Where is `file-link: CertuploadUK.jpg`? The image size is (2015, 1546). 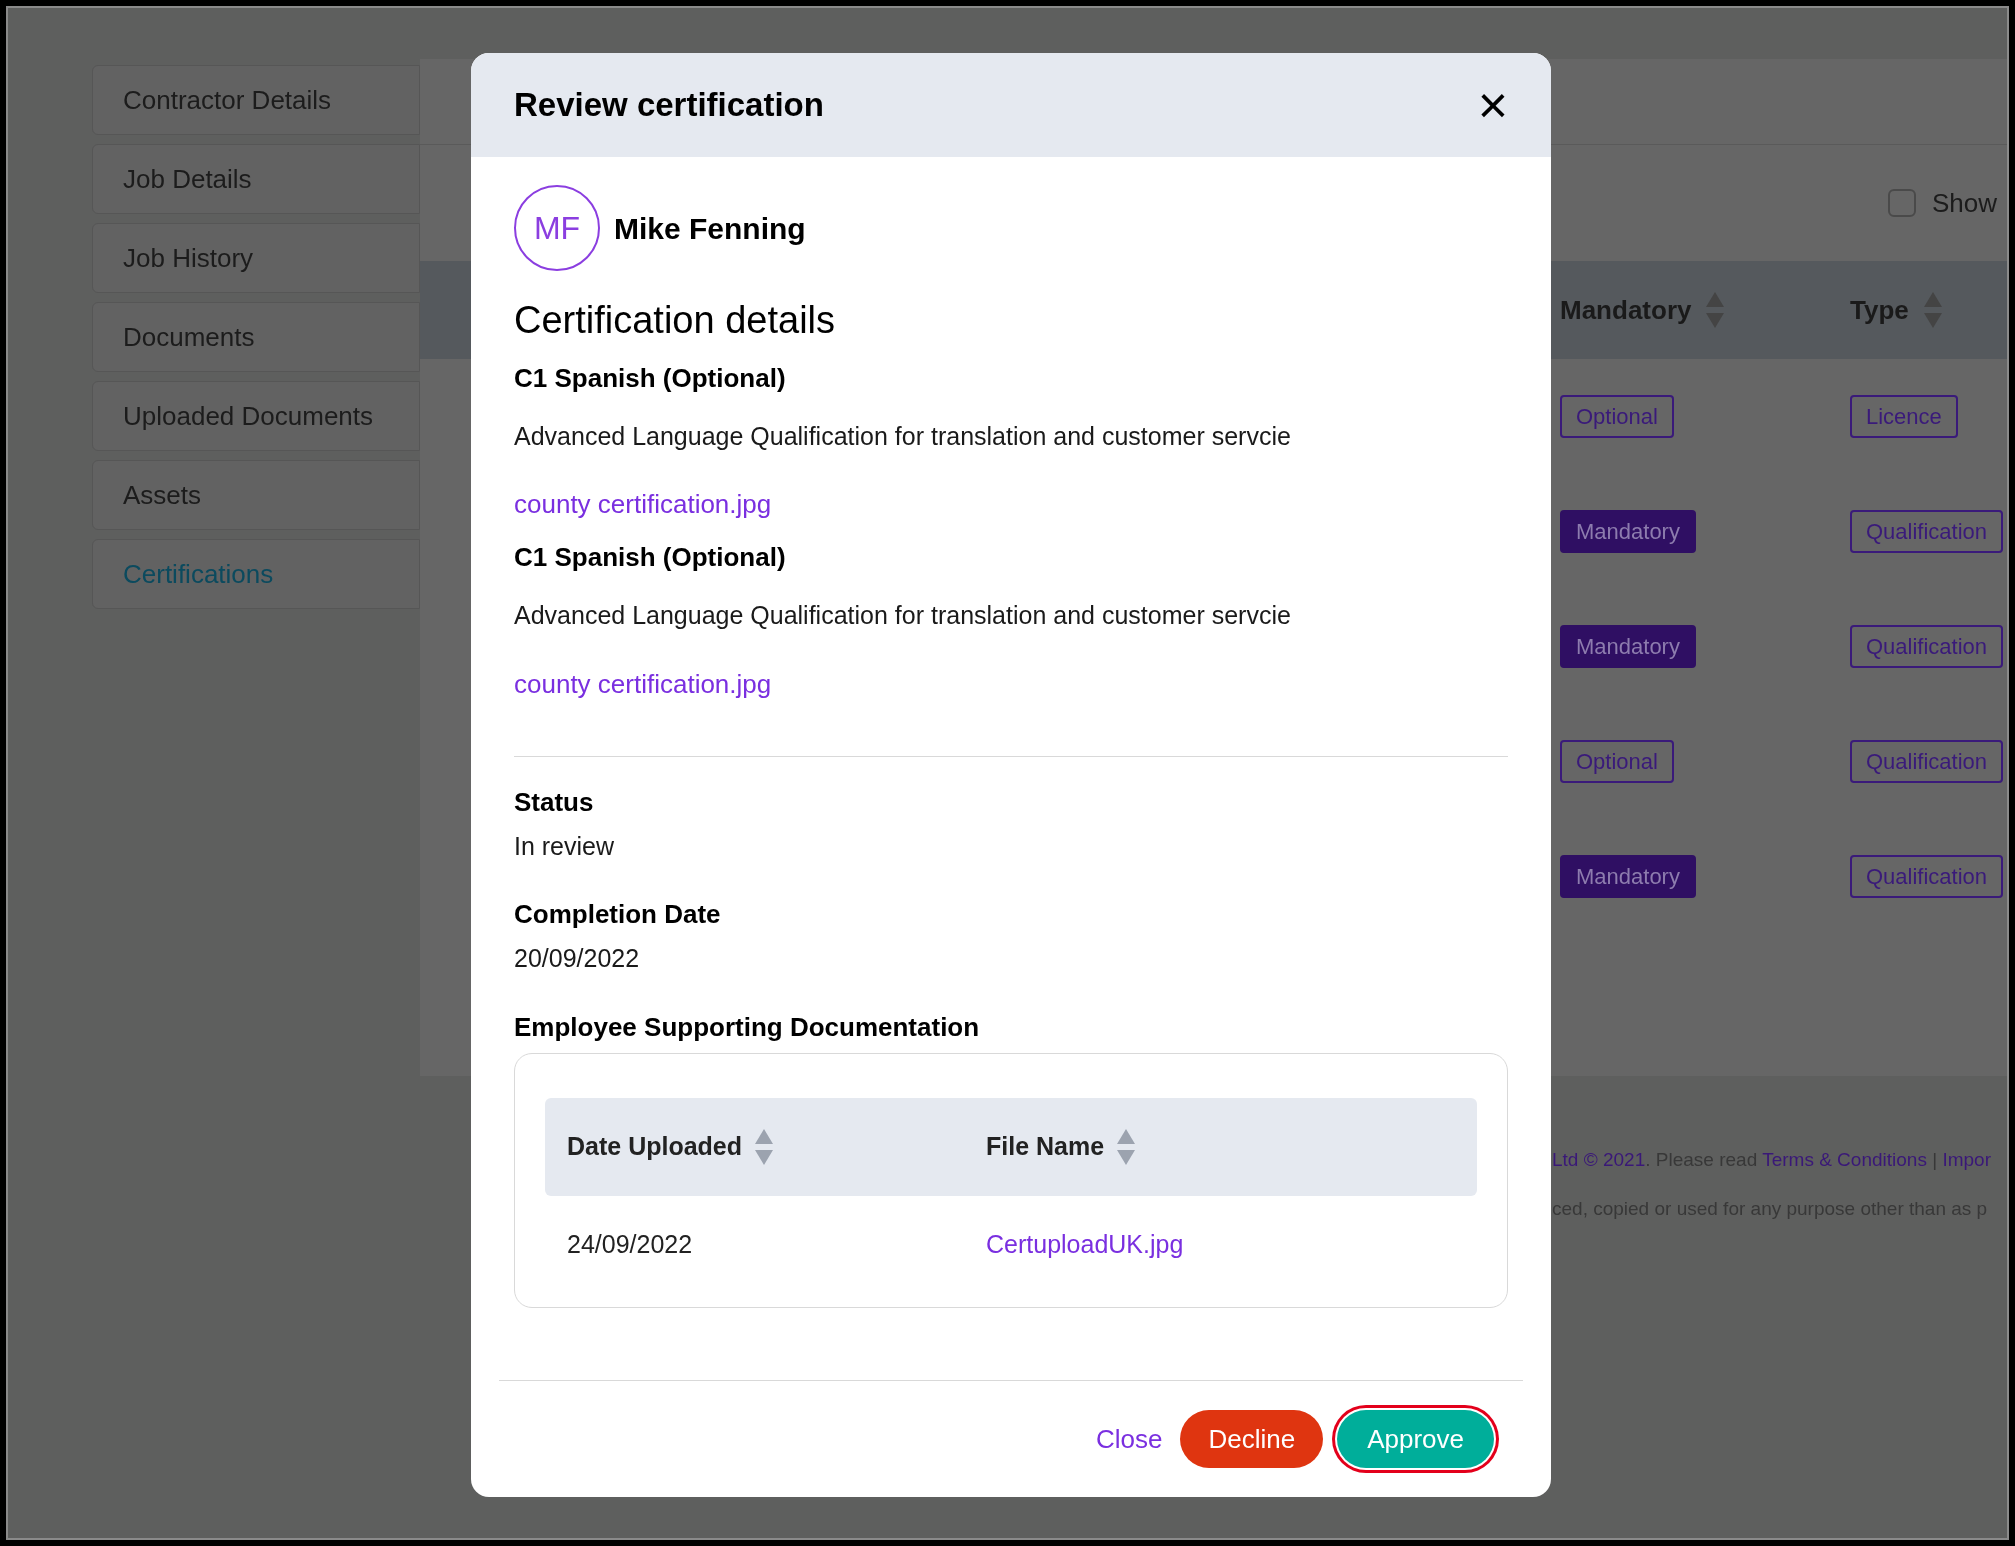 file-link: CertuploadUK.jpg is located at coordinates (1085, 1244).